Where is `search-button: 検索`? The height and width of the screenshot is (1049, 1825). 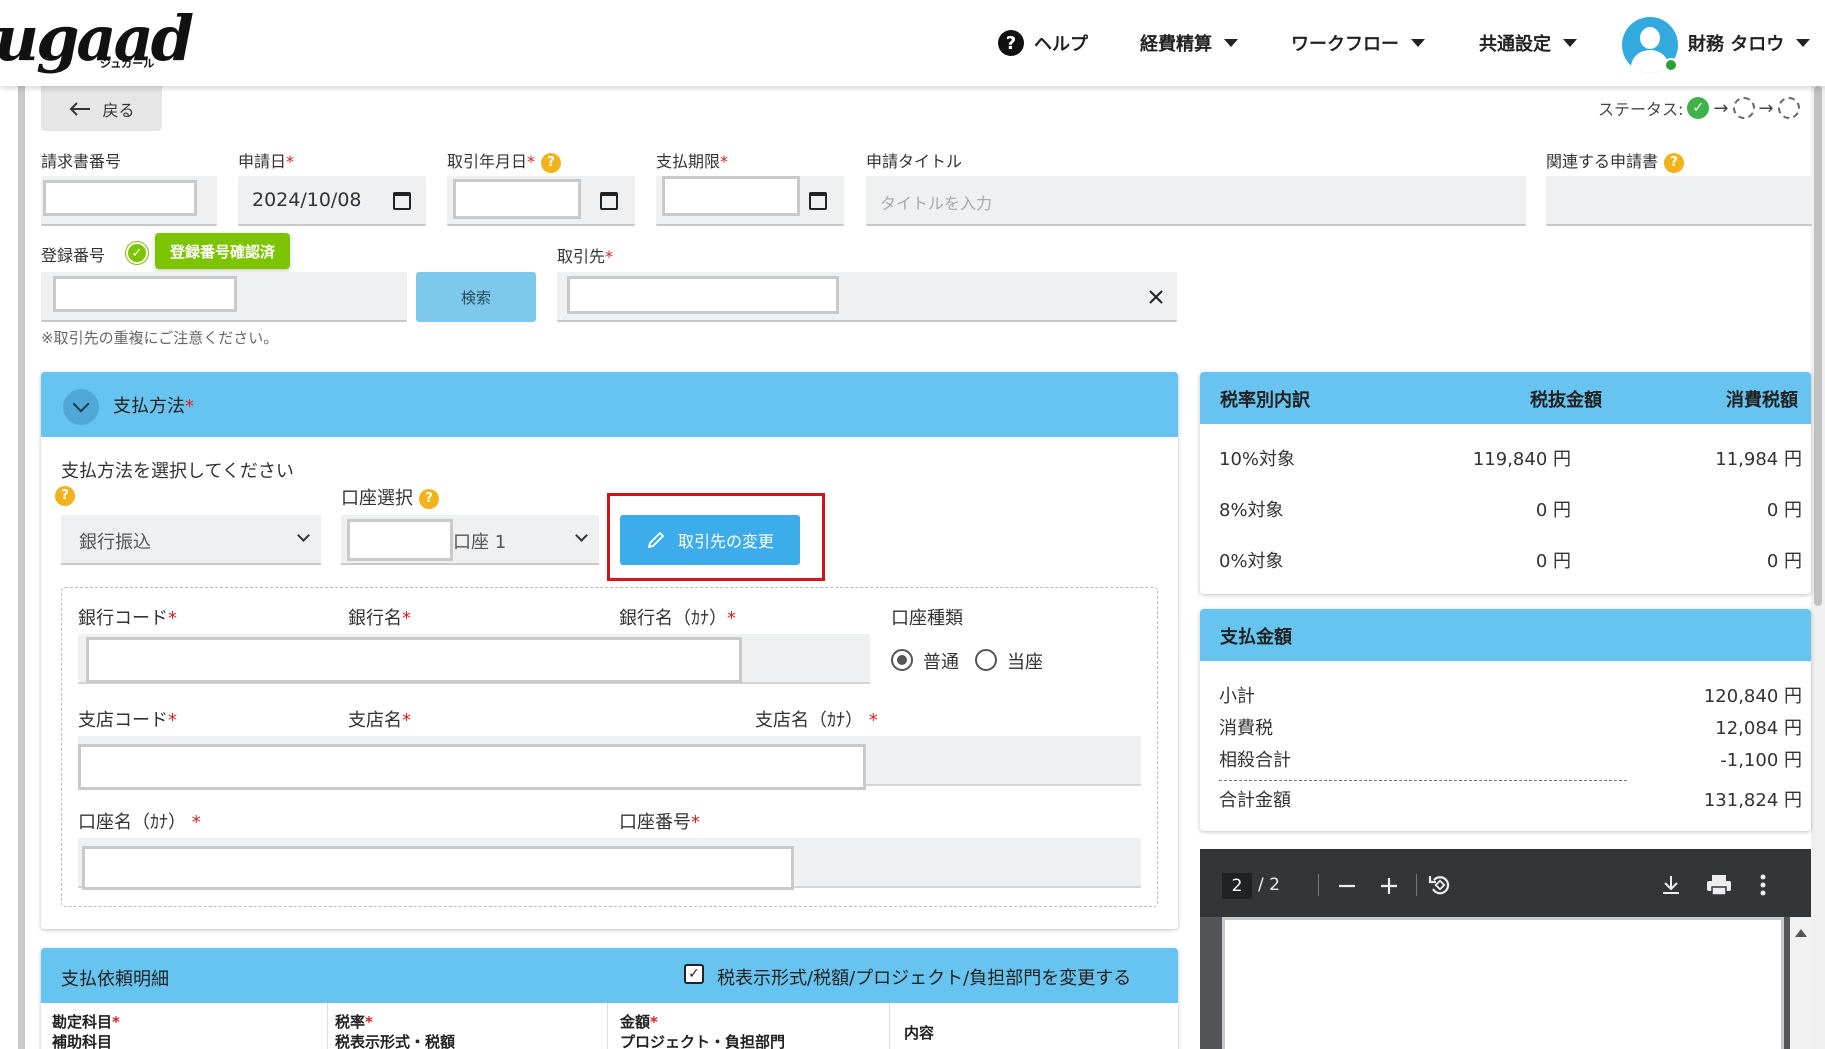 search-button: 検索 is located at coordinates (476, 297).